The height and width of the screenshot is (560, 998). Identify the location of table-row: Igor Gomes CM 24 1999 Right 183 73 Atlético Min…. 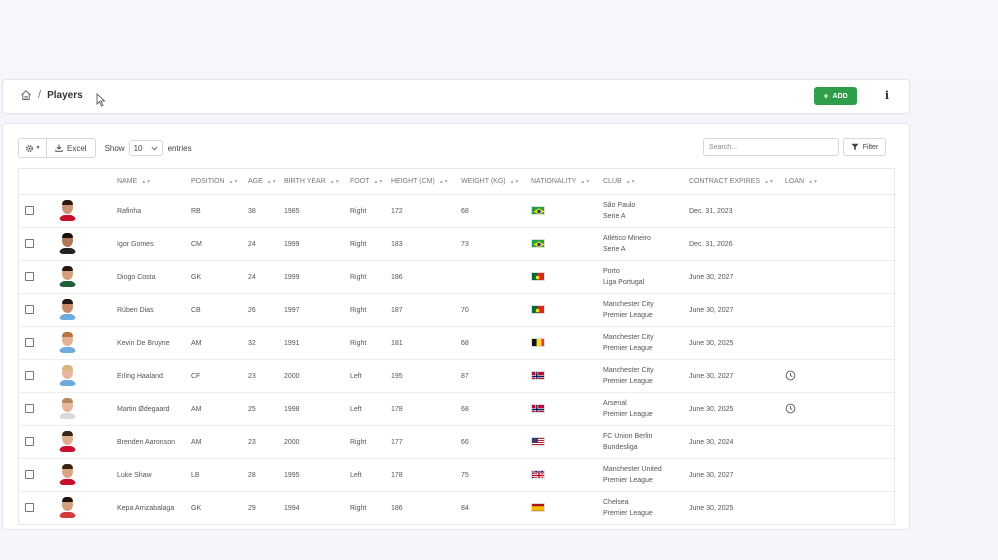
(456, 244).